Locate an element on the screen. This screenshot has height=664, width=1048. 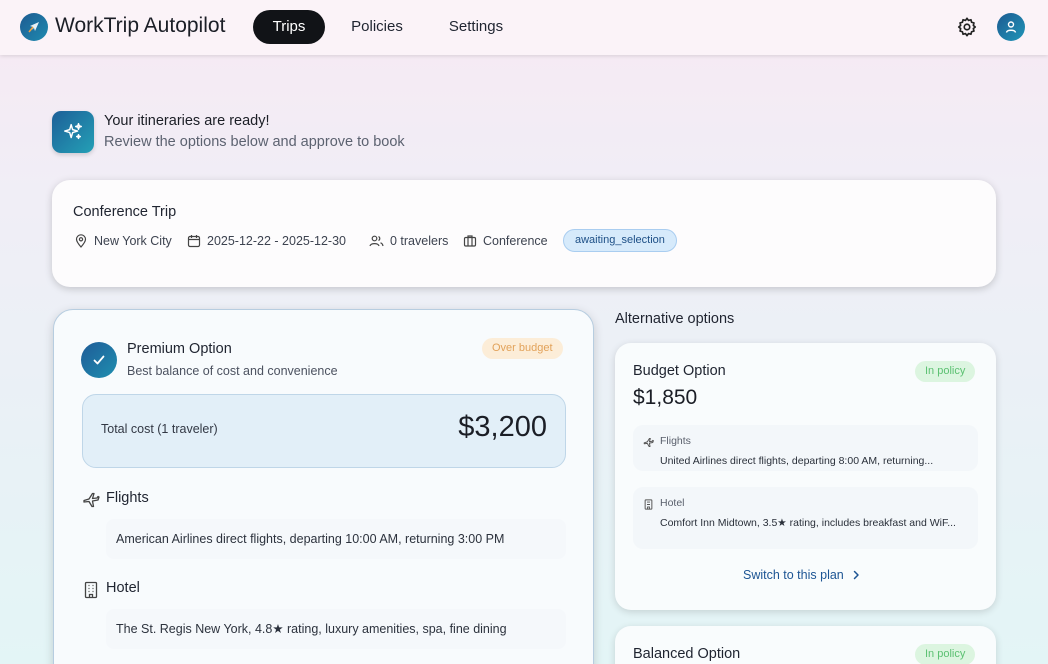
alt-option-price: $1,850 is located at coordinates (665, 397).